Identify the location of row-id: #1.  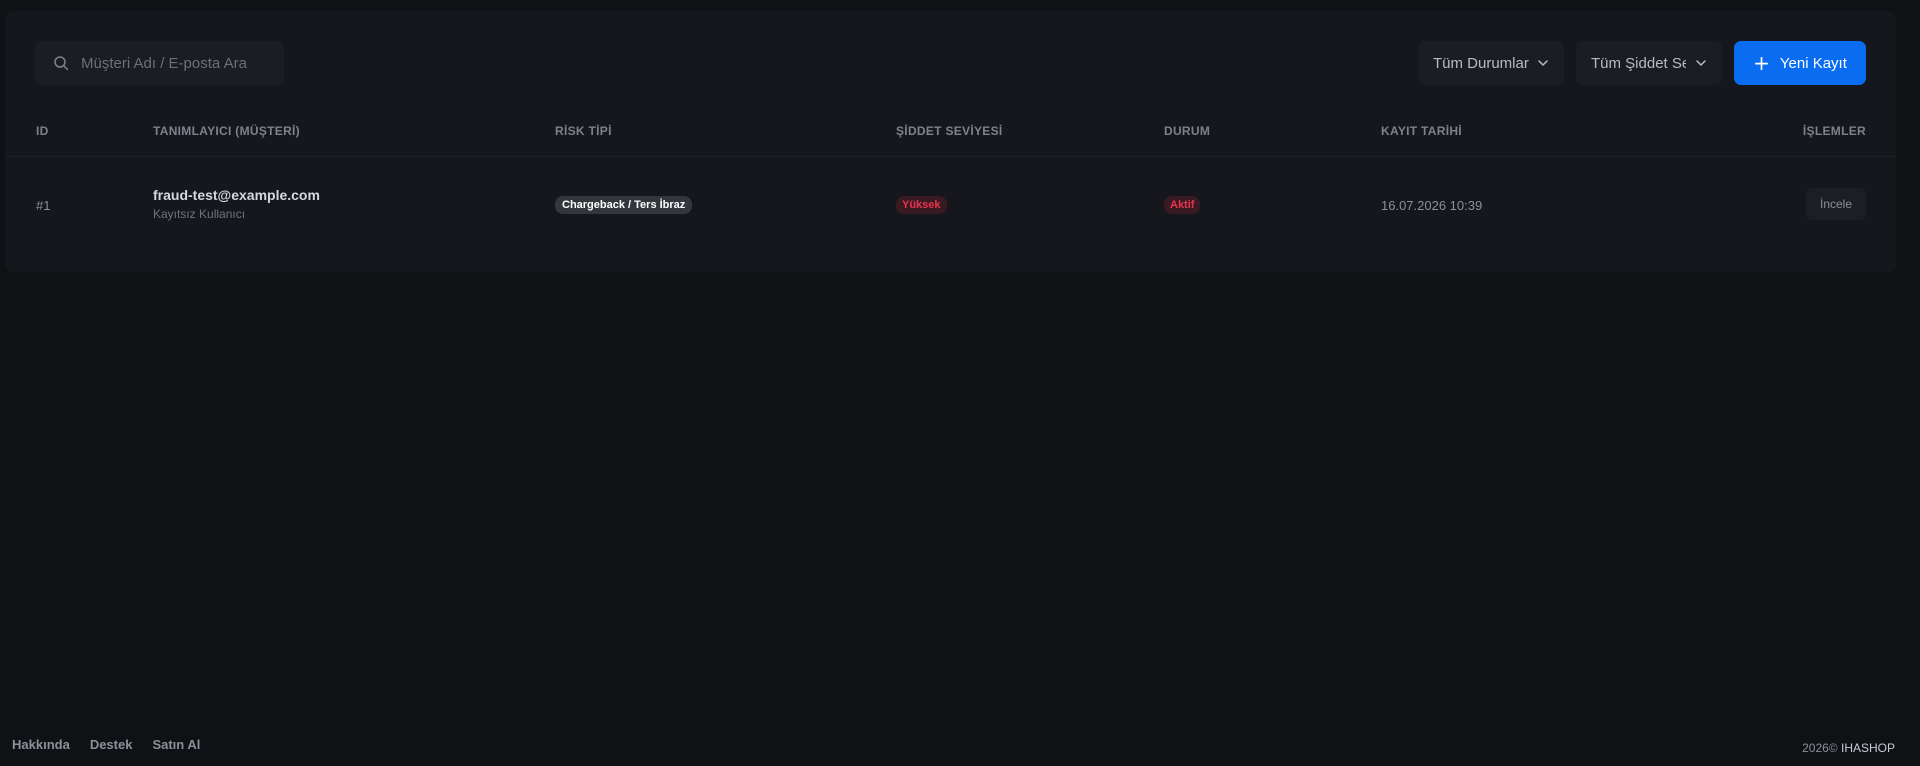
(43, 205).